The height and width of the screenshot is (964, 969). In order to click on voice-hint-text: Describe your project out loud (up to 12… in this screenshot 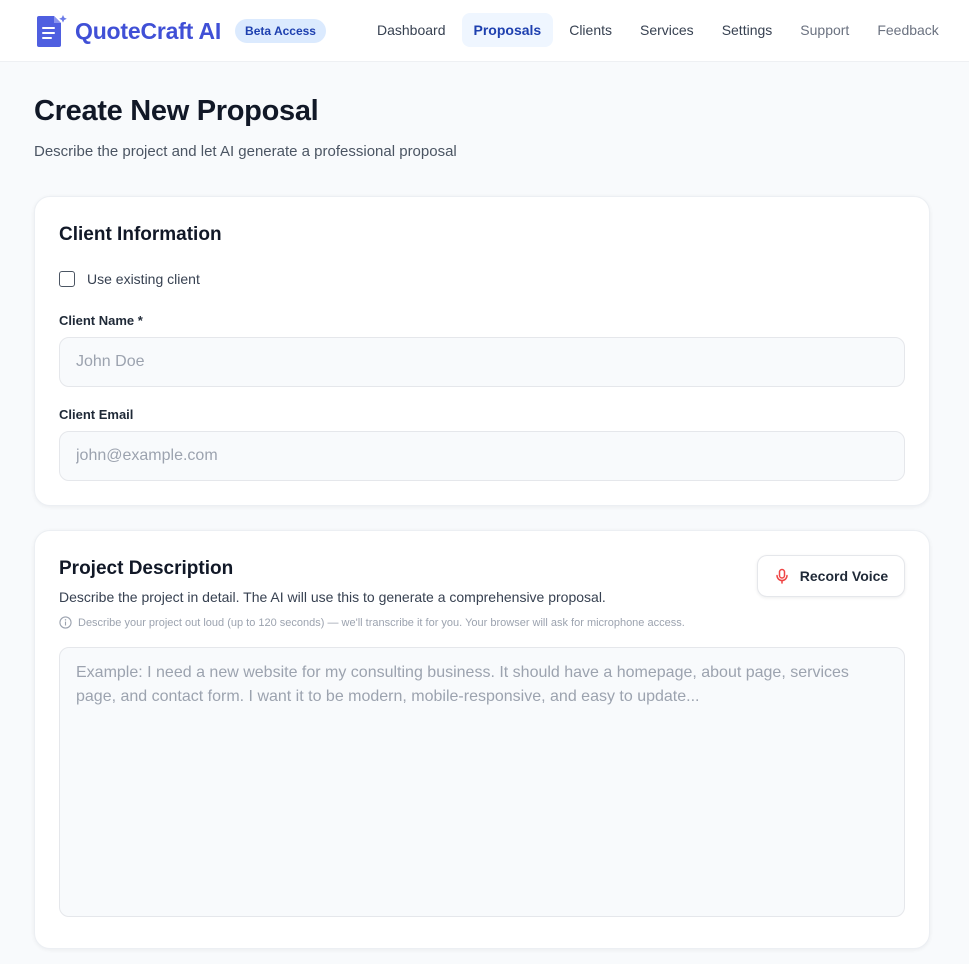, I will do `click(381, 622)`.